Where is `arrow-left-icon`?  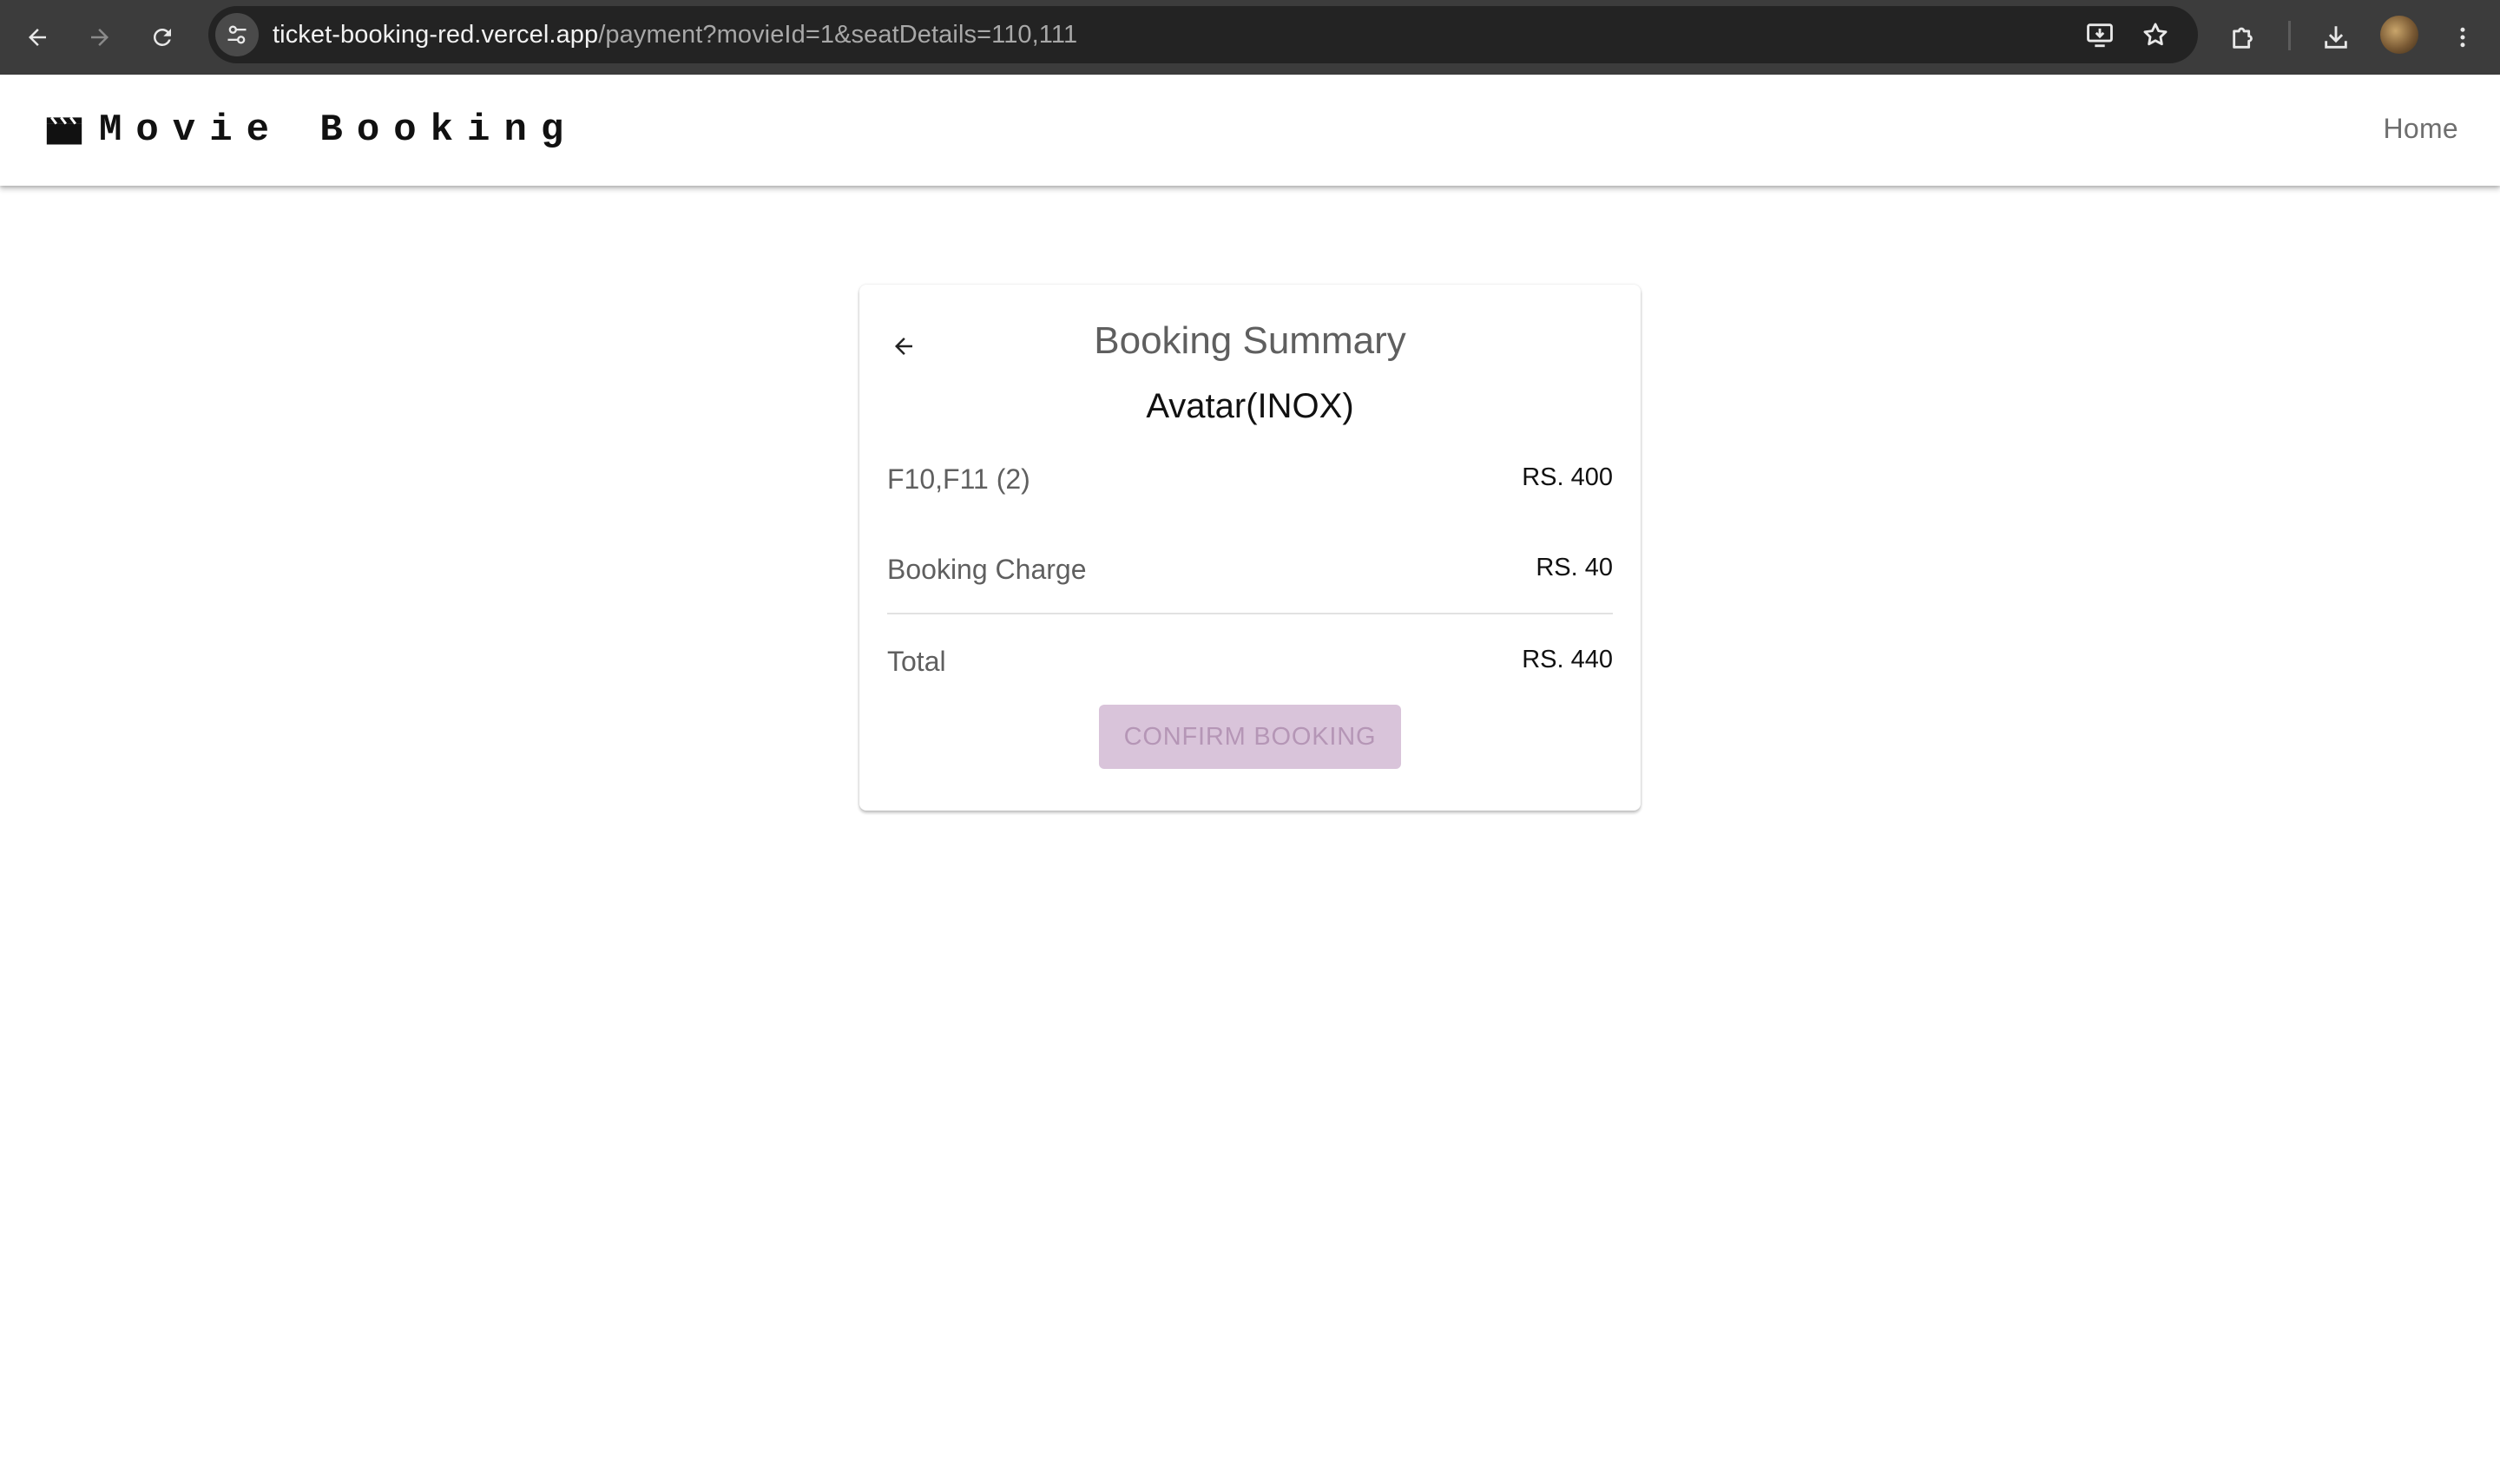 arrow-left-icon is located at coordinates (37, 37).